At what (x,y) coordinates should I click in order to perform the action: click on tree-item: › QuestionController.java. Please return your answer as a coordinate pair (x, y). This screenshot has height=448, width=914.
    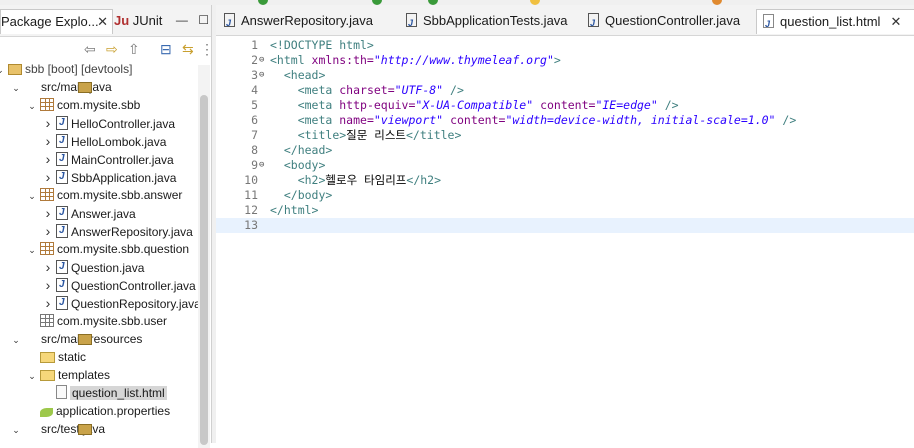
    Looking at the image, I should click on (119, 285).